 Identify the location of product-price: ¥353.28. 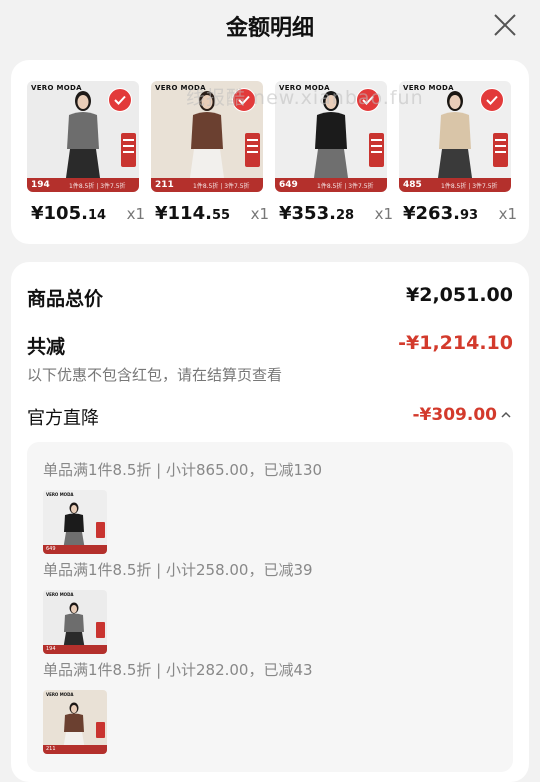
(317, 213).